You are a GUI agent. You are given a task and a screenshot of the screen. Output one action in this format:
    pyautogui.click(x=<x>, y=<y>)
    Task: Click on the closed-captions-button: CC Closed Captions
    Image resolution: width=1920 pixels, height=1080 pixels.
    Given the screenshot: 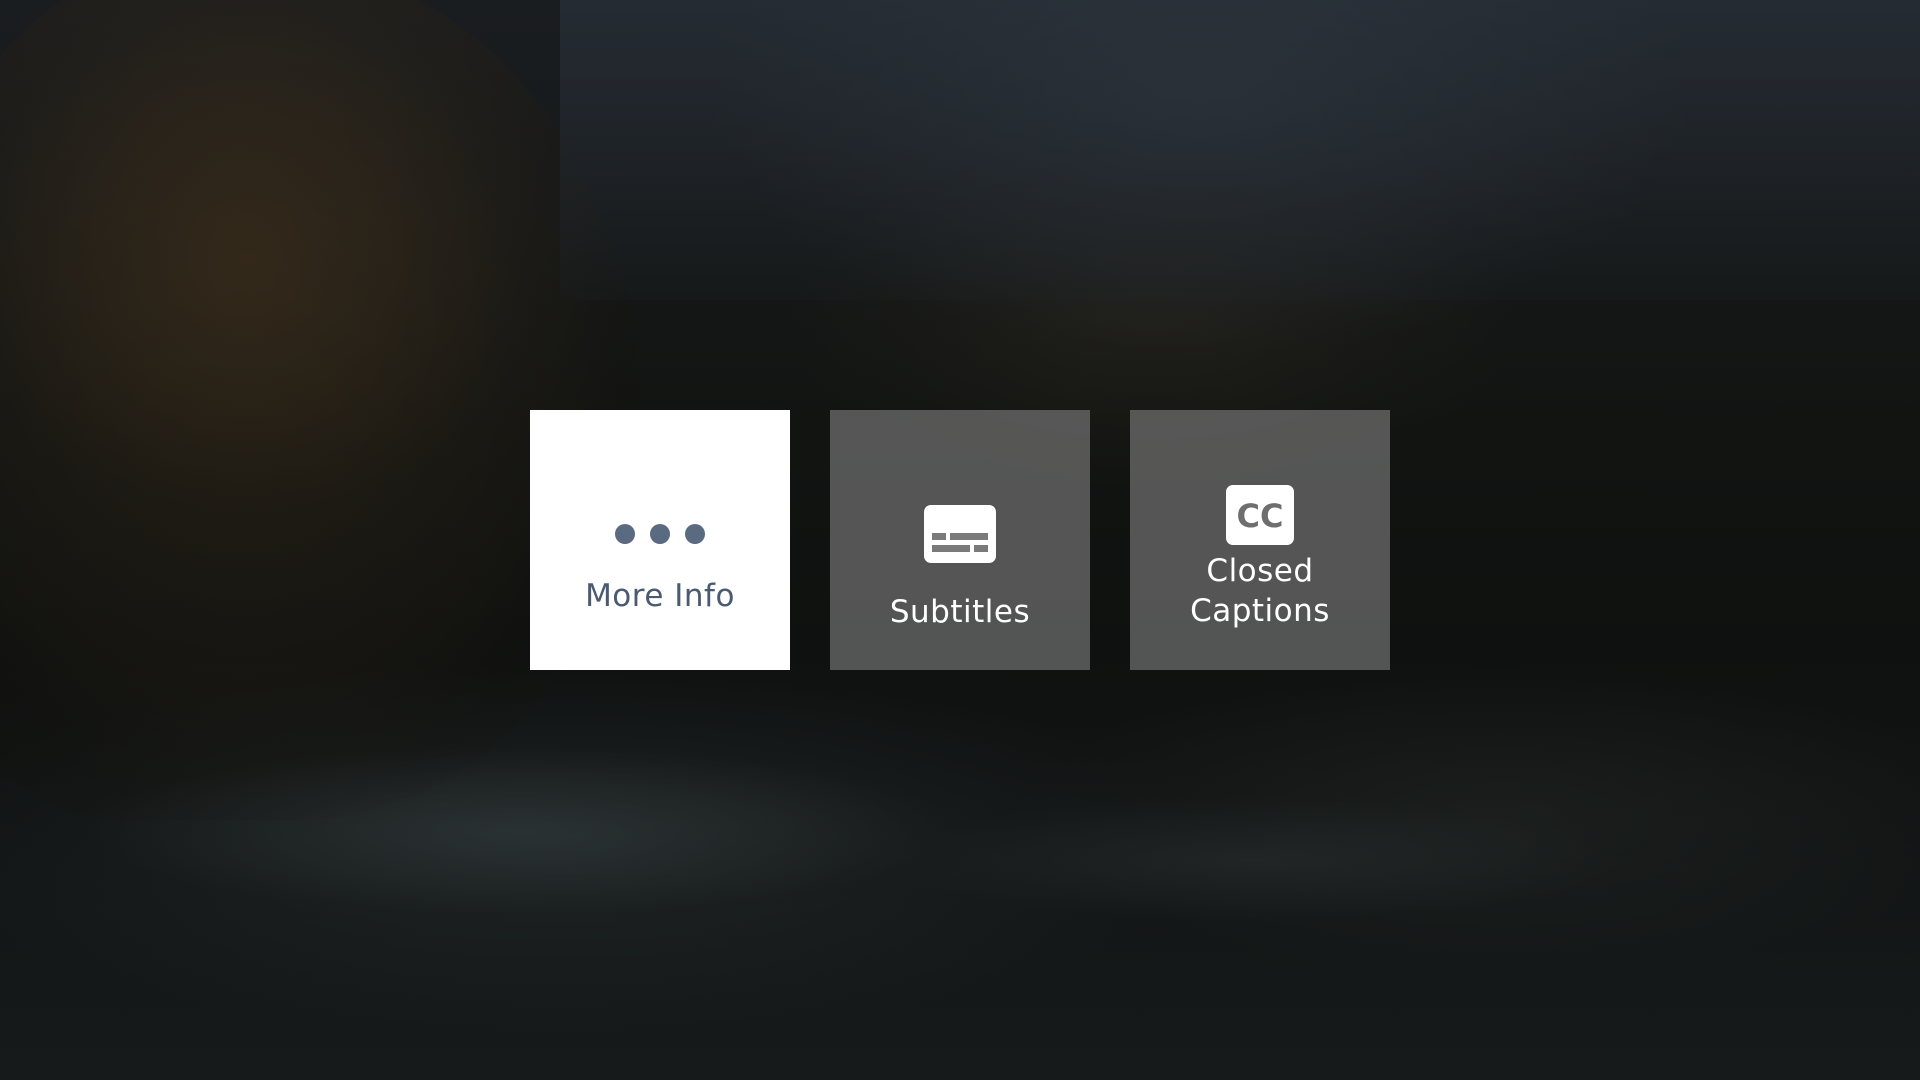 What is the action you would take?
    pyautogui.click(x=1260, y=540)
    